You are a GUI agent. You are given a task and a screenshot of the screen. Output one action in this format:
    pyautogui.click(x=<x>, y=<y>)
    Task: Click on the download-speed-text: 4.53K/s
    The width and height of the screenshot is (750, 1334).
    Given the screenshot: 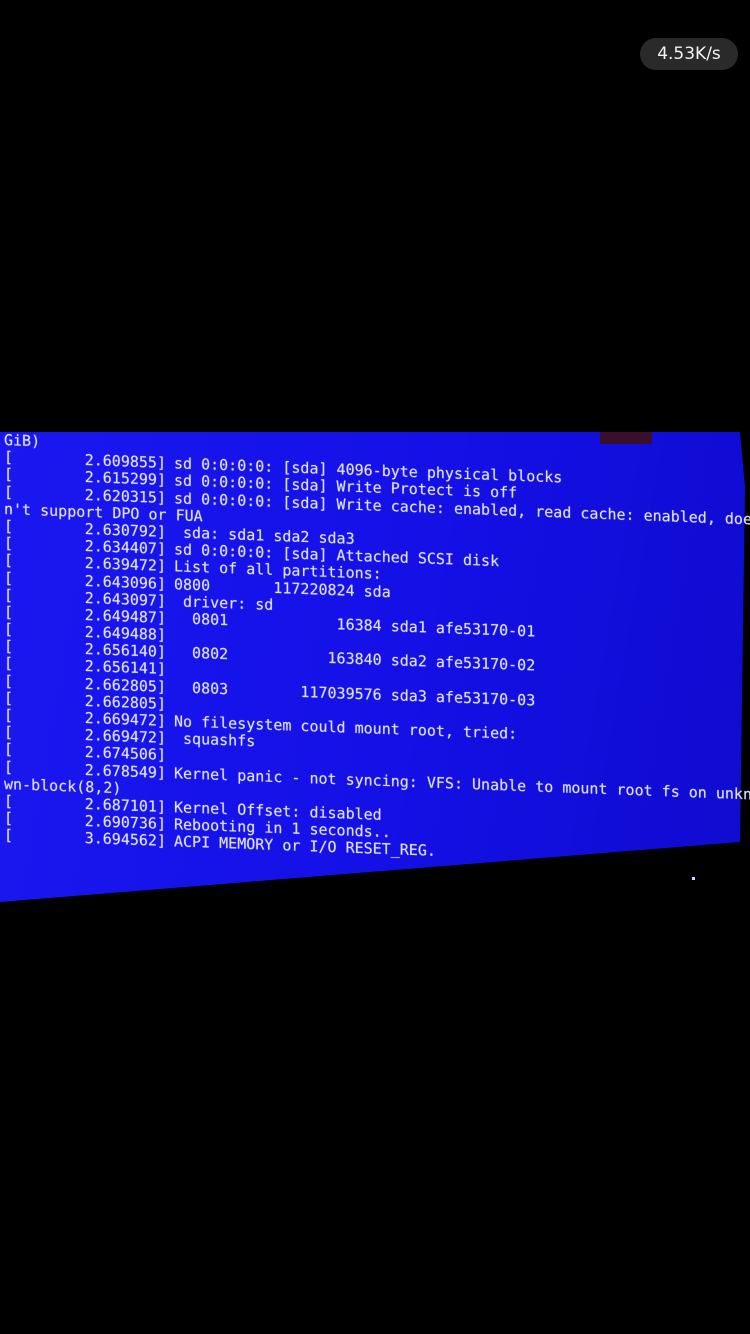 What is the action you would take?
    pyautogui.click(x=689, y=54)
    